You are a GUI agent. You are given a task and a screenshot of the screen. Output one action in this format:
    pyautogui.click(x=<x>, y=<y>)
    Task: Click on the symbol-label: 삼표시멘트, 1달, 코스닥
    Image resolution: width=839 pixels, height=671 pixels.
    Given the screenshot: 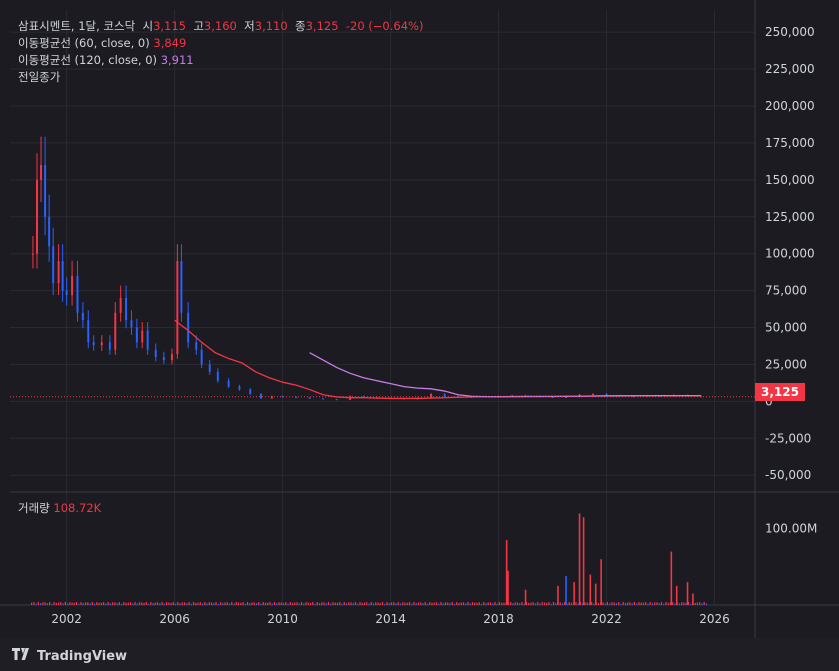 What is the action you would take?
    pyautogui.click(x=76, y=26)
    